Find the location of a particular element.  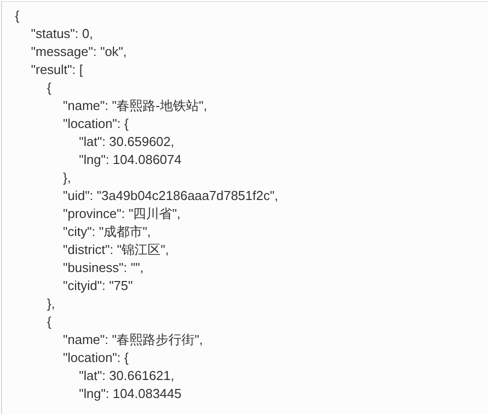

code-line: "uid": "3a49b04c2186aaa7d7851f2c", is located at coordinates (170, 196).